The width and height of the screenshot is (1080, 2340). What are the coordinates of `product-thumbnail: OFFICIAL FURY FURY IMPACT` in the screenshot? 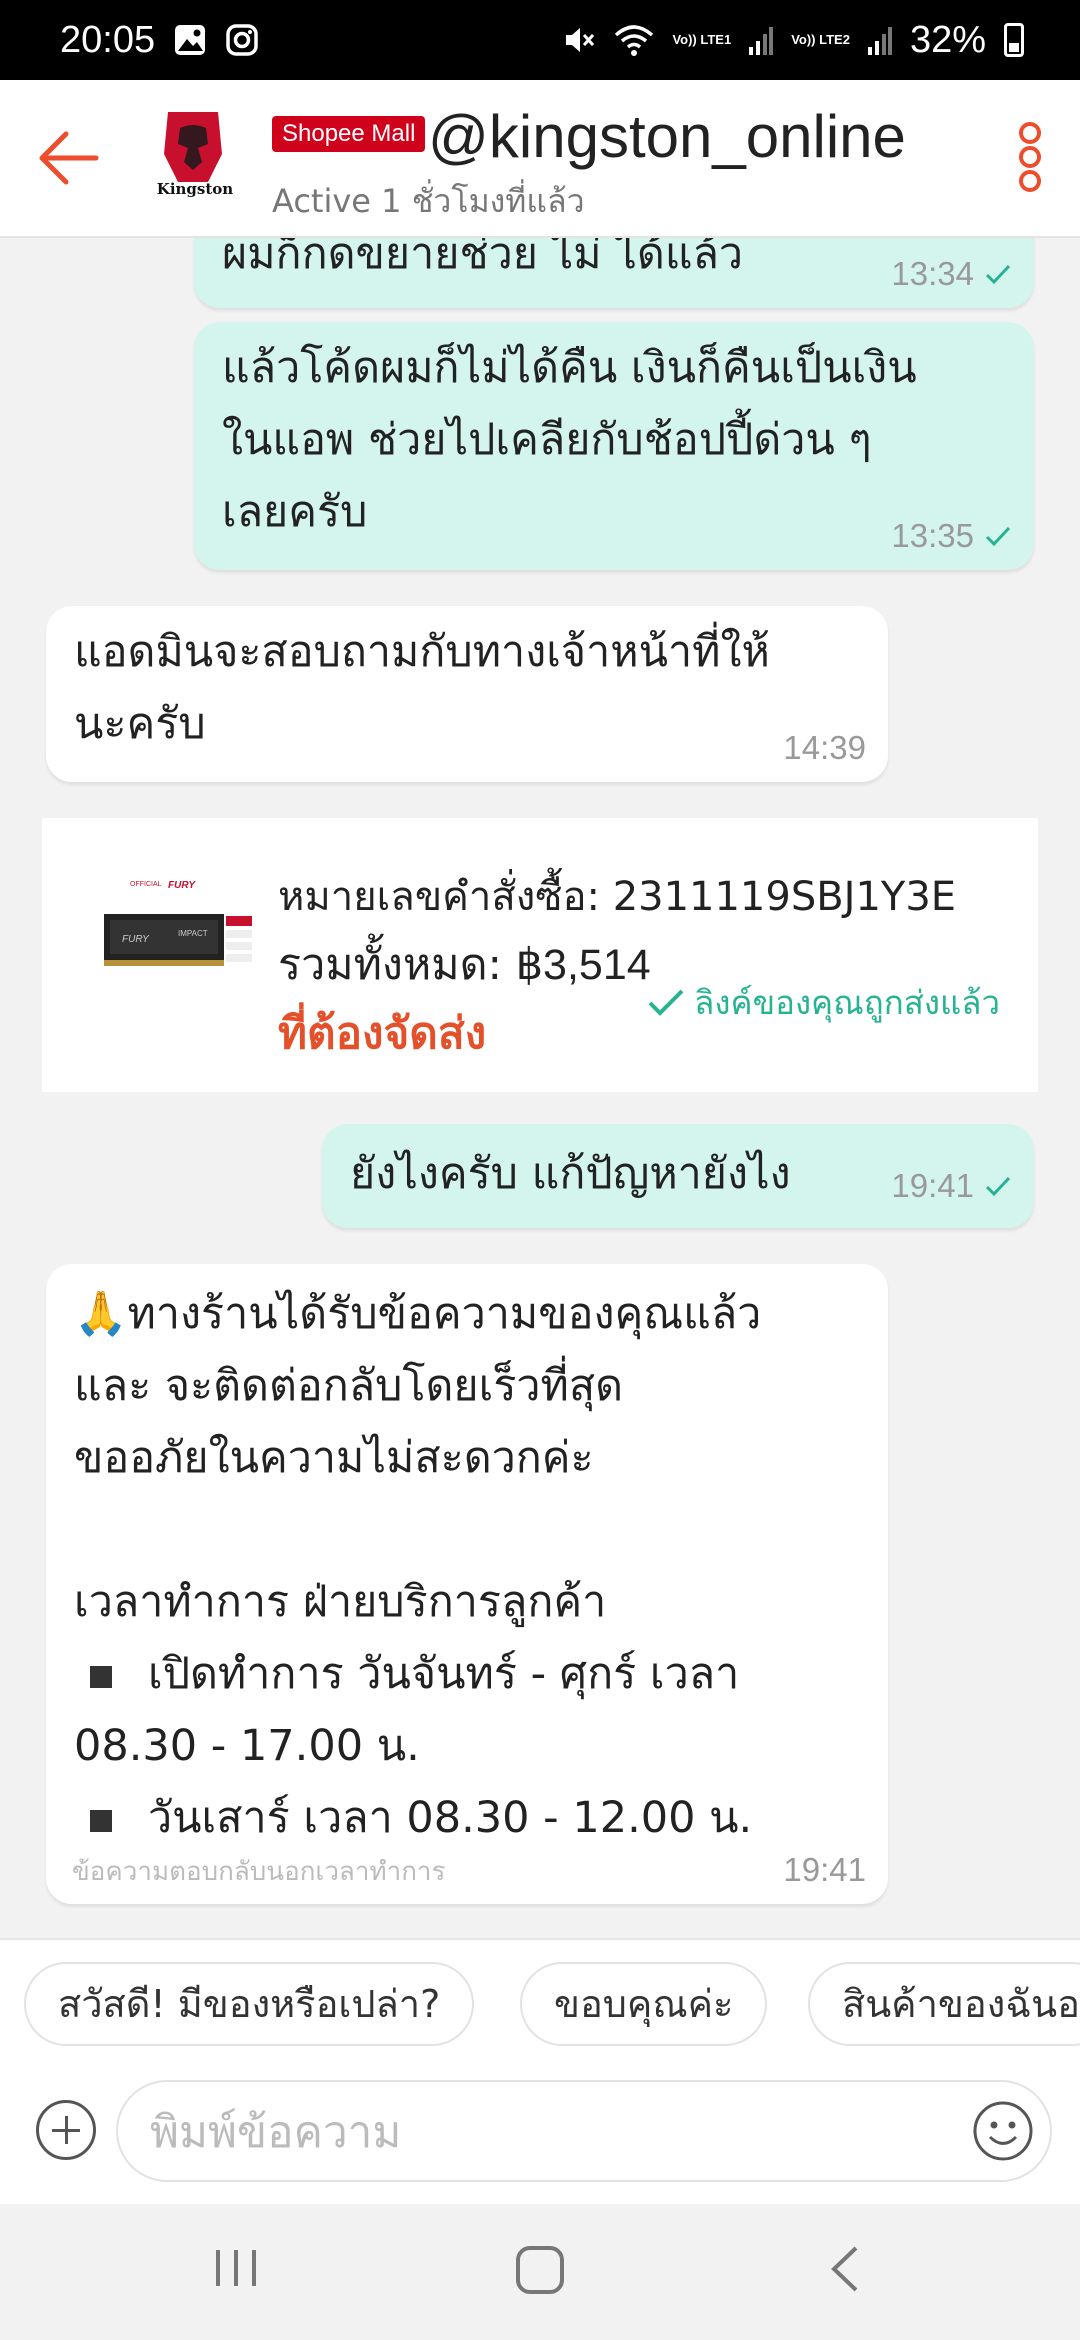 It's located at (178, 930).